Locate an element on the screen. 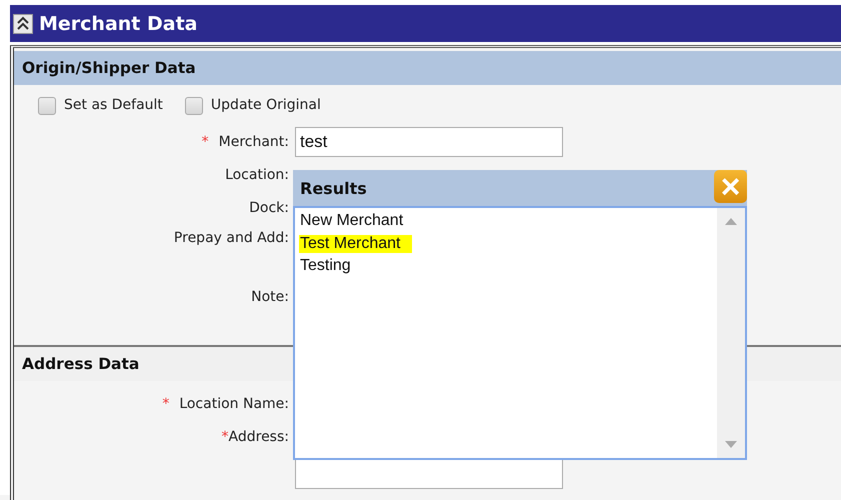 The width and height of the screenshot is (841, 500). list-item: Test Merchant is located at coordinates (355, 243).